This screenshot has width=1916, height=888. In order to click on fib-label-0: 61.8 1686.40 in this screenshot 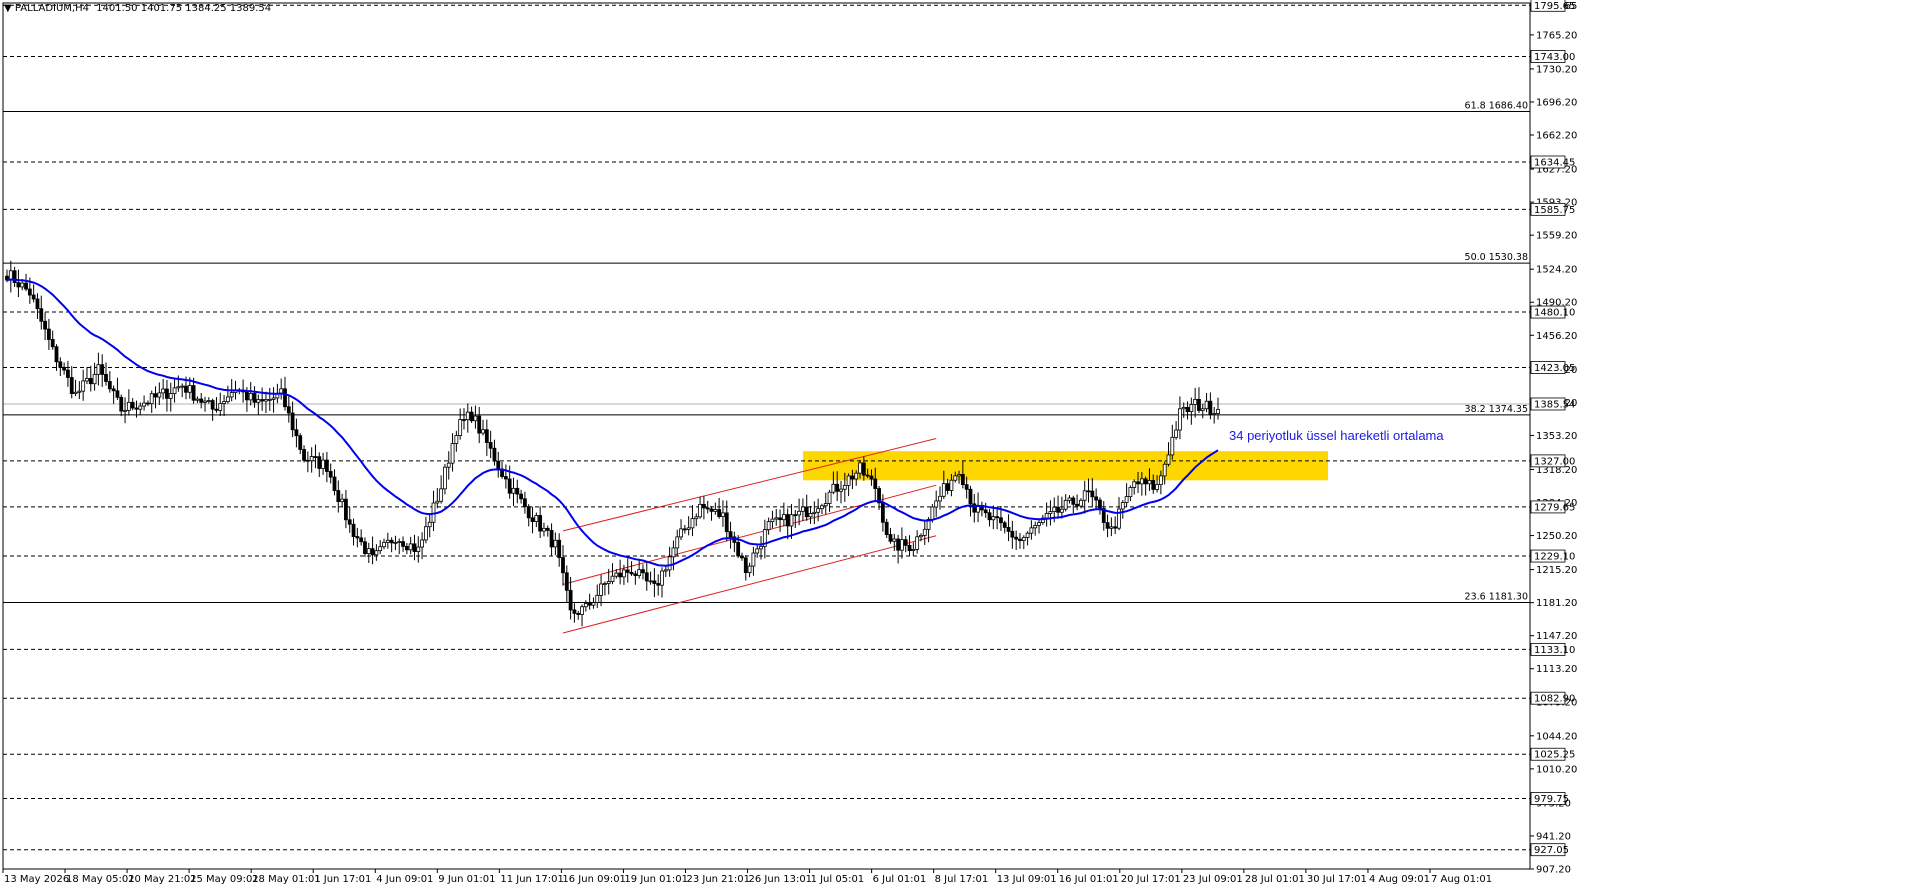, I will do `click(1496, 105)`.